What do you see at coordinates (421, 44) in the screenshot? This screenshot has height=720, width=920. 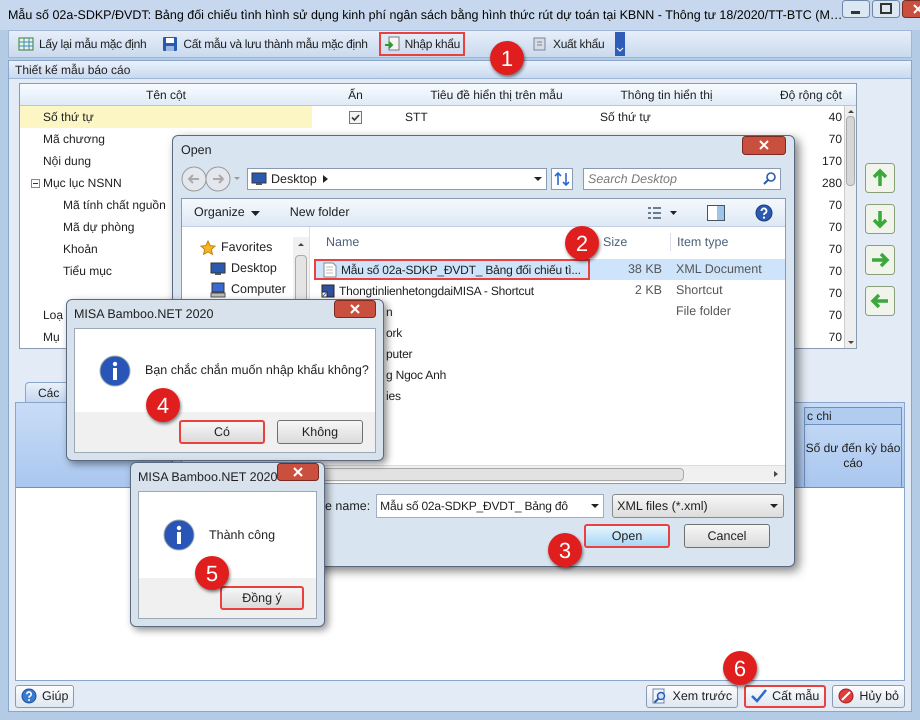 I see `toolbar-button: Nhập khẩu` at bounding box center [421, 44].